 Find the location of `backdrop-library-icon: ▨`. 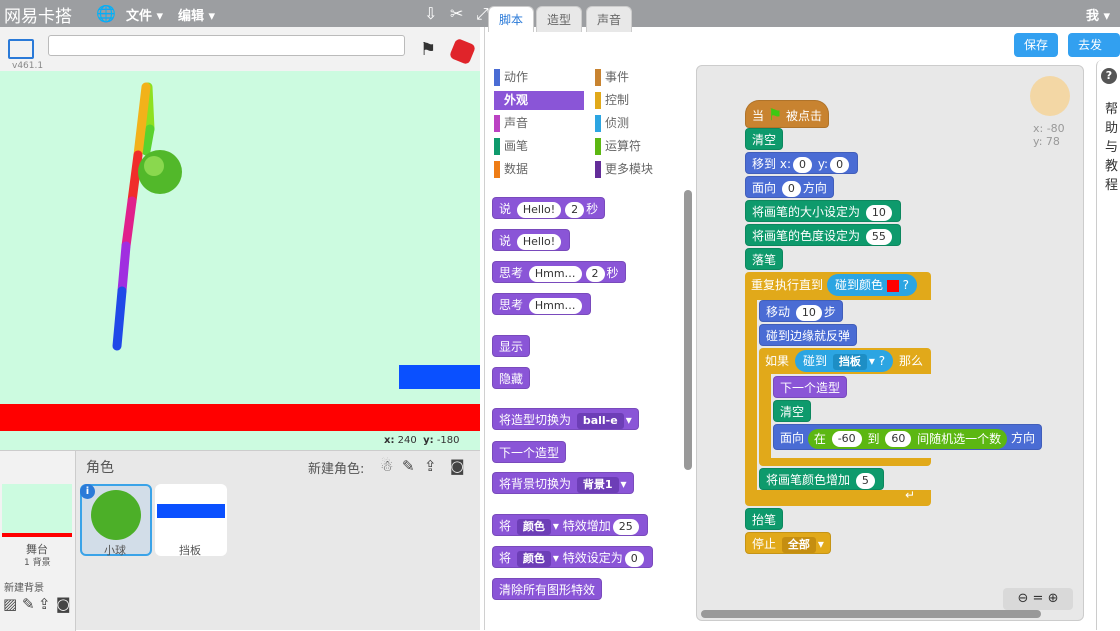

backdrop-library-icon: ▨ is located at coordinates (10, 604).